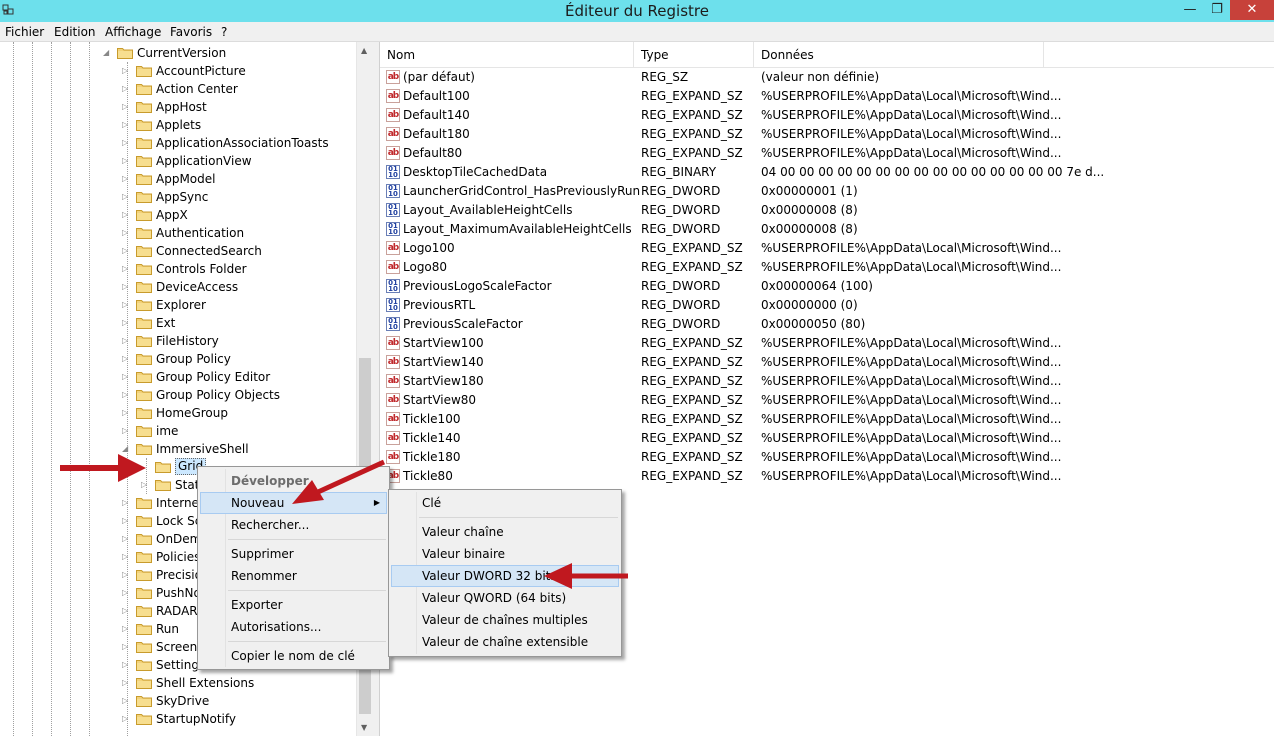 This screenshot has height=736, width=1274. What do you see at coordinates (224, 32) in the screenshot?
I see `menu-help: ?` at bounding box center [224, 32].